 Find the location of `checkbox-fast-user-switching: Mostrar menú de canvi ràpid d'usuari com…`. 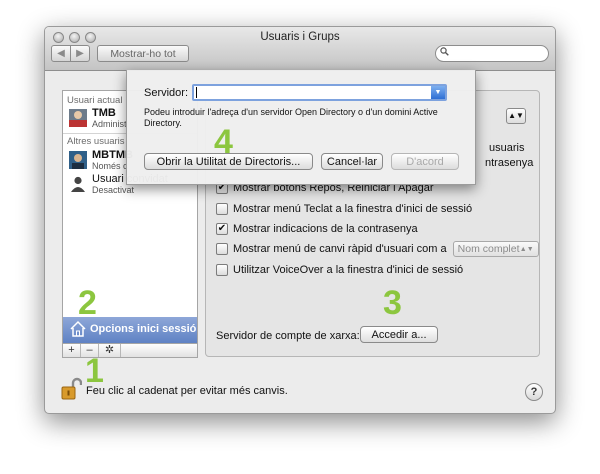

checkbox-fast-user-switching: Mostrar menú de canvi ràpid d'usuari com… is located at coordinates (377, 249).